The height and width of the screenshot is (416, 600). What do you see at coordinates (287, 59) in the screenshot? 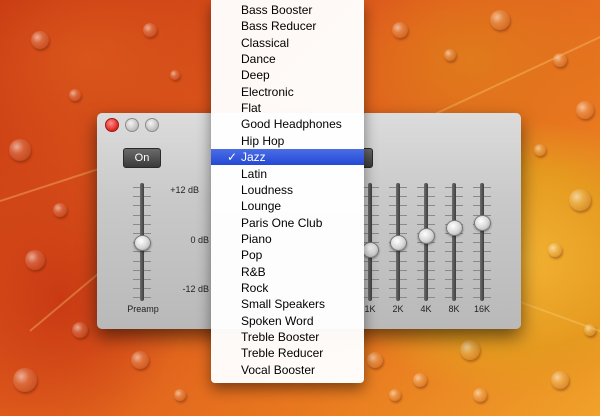
I see `menu-item: Dance` at bounding box center [287, 59].